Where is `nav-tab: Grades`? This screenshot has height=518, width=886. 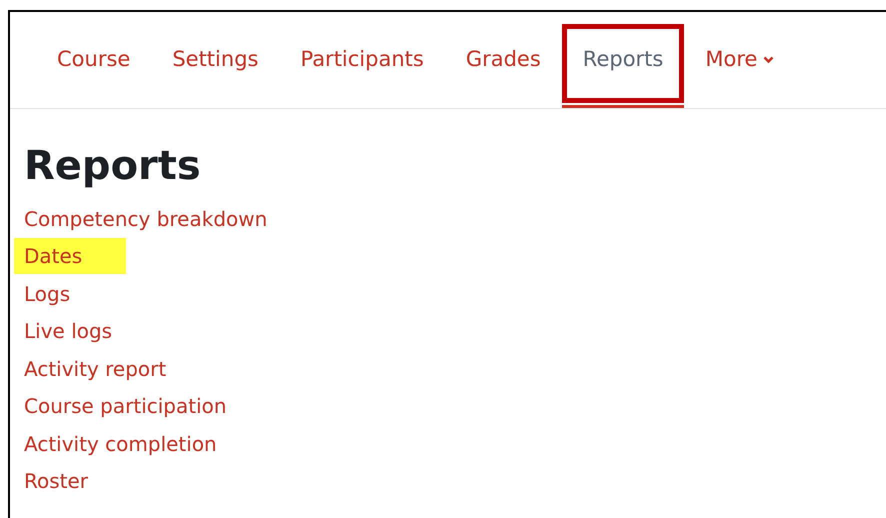 nav-tab: Grades is located at coordinates (503, 60).